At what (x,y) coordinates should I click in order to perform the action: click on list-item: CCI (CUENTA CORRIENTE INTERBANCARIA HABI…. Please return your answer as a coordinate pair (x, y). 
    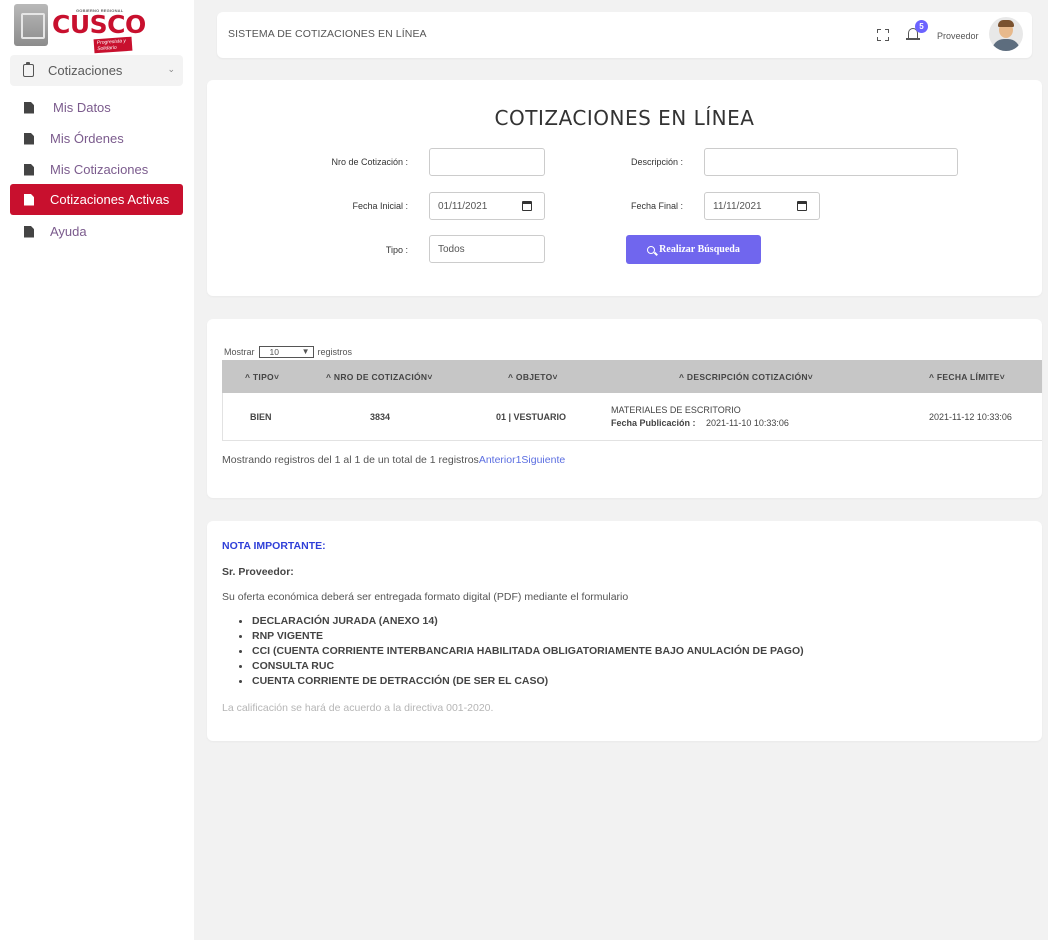
    Looking at the image, I should click on (520, 652).